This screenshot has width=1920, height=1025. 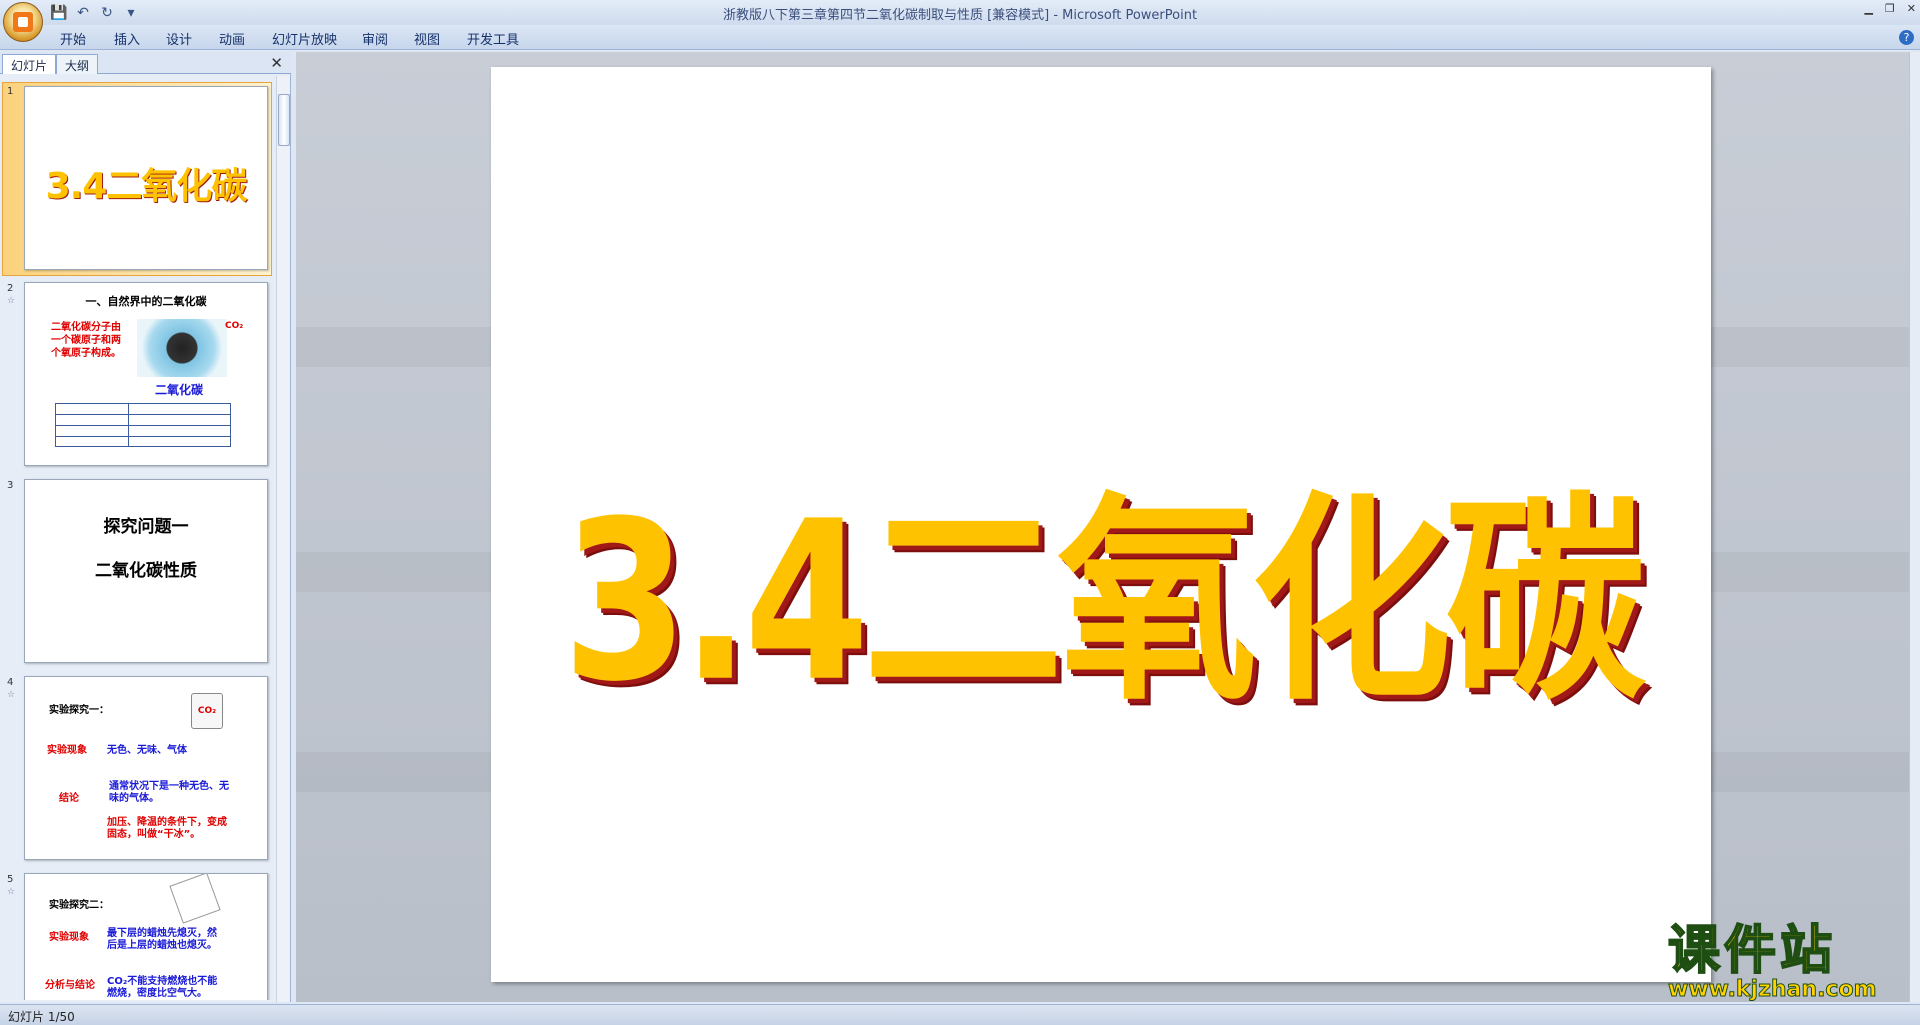 What do you see at coordinates (427, 38) in the screenshot?
I see `tab-view: 视图` at bounding box center [427, 38].